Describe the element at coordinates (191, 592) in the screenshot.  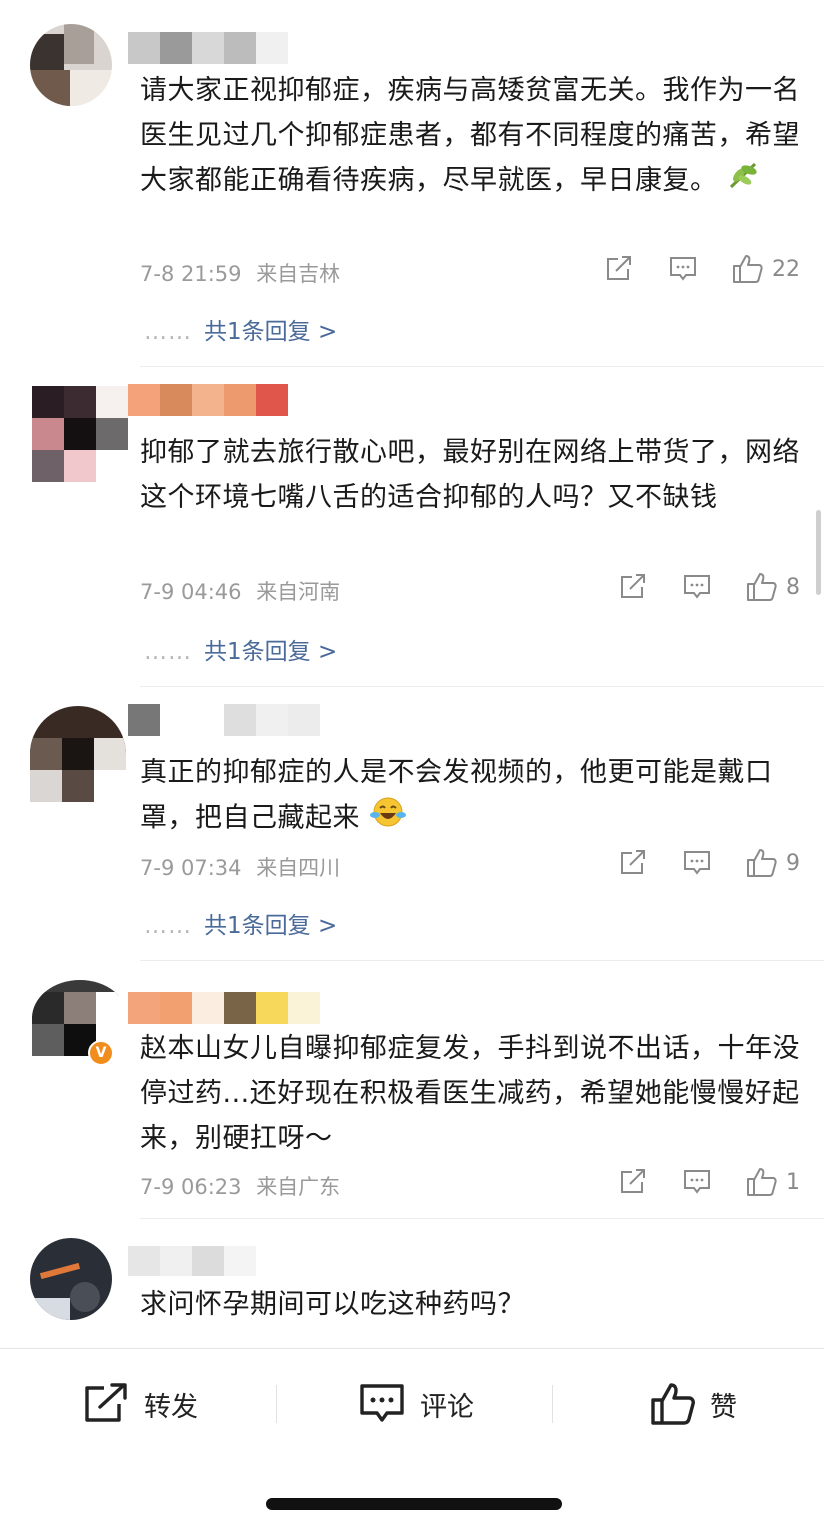
I see `comment-time: 7-9 04:46` at that location.